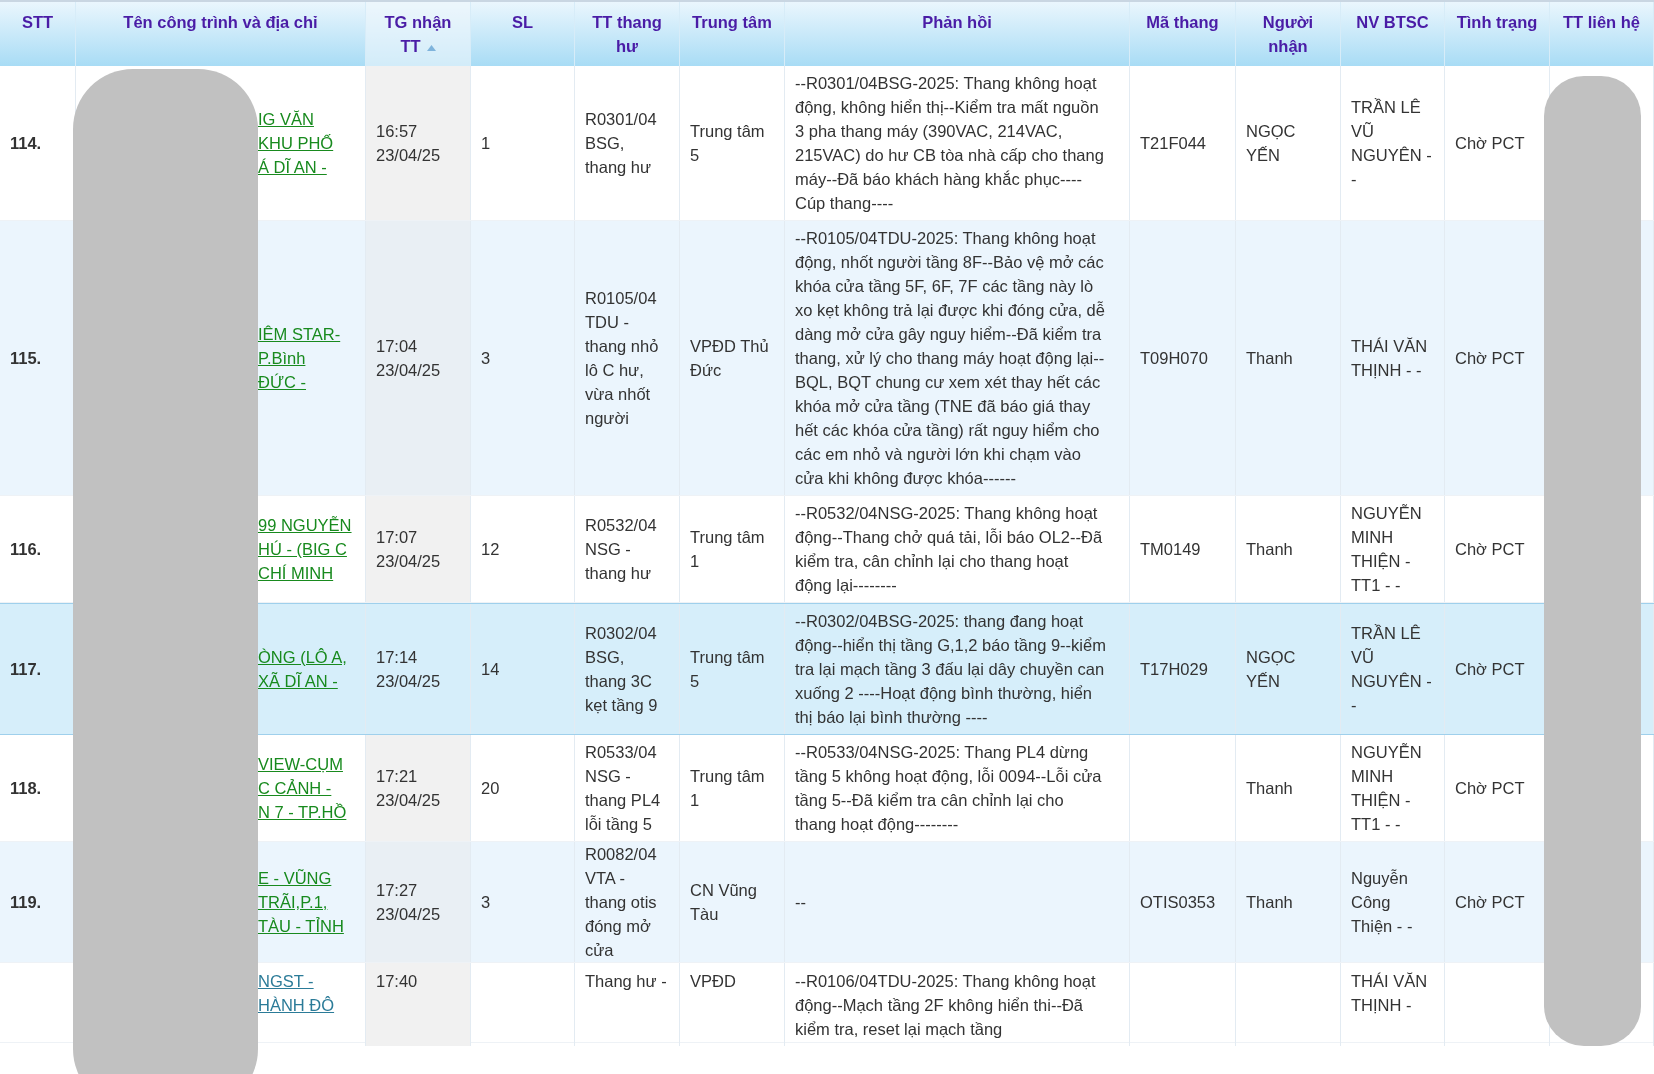 The height and width of the screenshot is (1074, 1654). What do you see at coordinates (950, 358) in the screenshot?
I see `feedback-text: --R0105/04TDU-2025: Thang không hoạt động, nhốt người tầng 8F--Bảo vệ mở các khóa cửa tầng 5F, 6F, 7F các tầng này lò xo kẹt không trả lại được khi đóng cửa, dễ dàng mở cửa gây nguy hiểm--Đã kiểm tra thang, xử lý cho thang máy hoạt động lại--BQL, BQT chung cư xem xét thay hết các khóa mở cửa tầng (TNE đã báo giá thay hết các khóa cửa tầng) rất nguy hiểm cho các em nhỏ và người lớn khi chạm vào cửa khi không được khóa------` at bounding box center [950, 358].